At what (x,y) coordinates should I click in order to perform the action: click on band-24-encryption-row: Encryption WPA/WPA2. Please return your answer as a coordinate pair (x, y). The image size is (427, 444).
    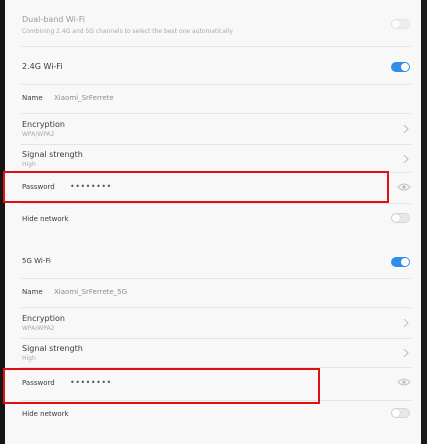
    Looking at the image, I should click on (213, 129).